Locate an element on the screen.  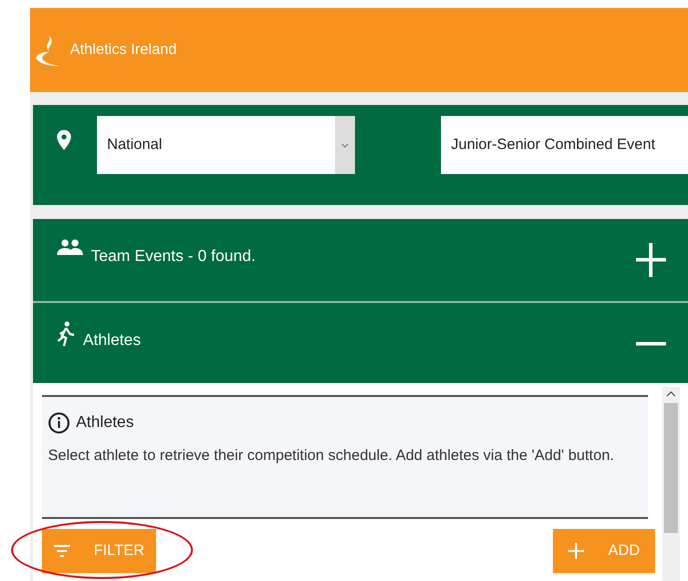
info-title: Athletes is located at coordinates (105, 423).